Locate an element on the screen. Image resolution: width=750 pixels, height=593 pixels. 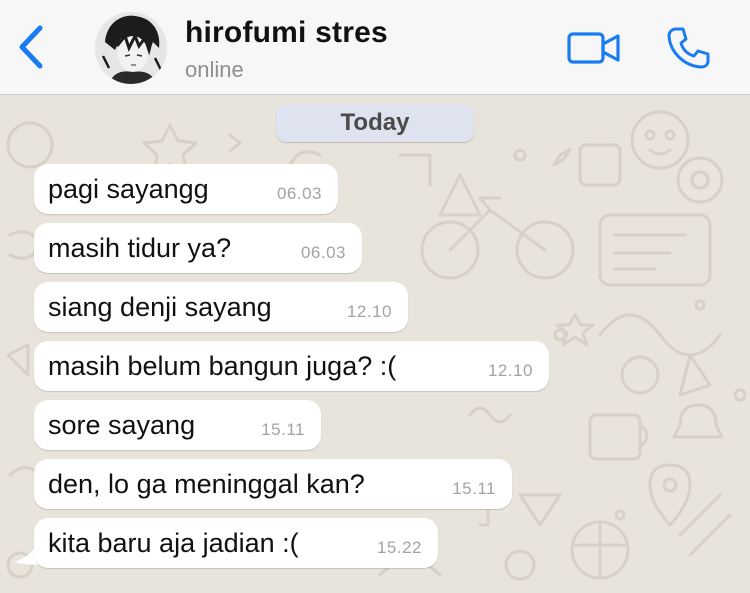
message-bubble: masih belum bangun juga? :( 12.10 is located at coordinates (291, 366).